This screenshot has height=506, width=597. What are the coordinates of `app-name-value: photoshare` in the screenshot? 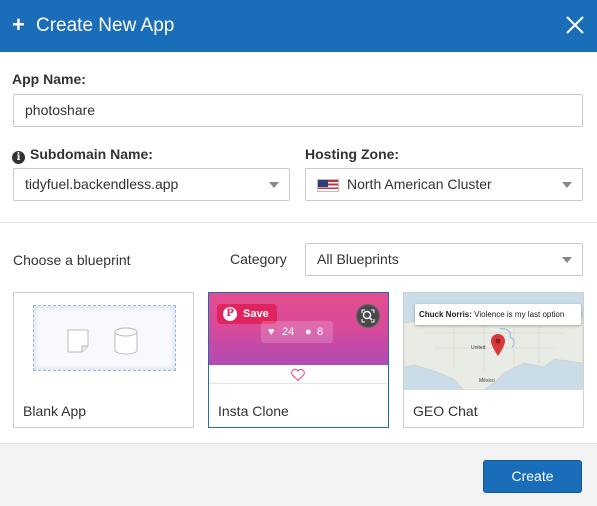 It's located at (60, 110).